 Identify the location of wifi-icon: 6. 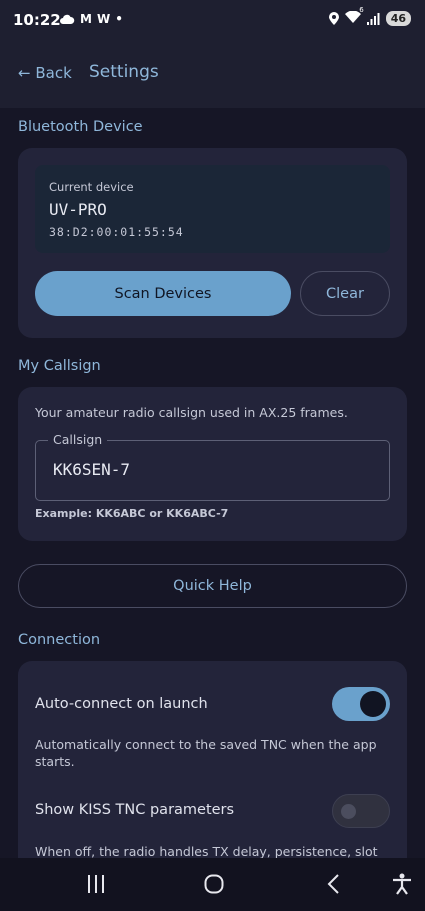
(354, 16).